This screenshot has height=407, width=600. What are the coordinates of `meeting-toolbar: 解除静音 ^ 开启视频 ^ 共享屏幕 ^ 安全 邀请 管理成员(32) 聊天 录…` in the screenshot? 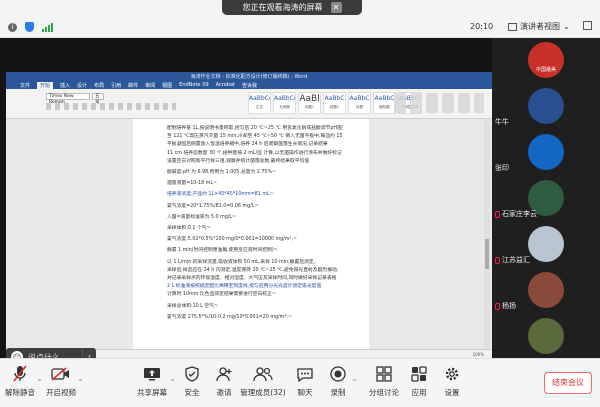 It's located at (300, 382).